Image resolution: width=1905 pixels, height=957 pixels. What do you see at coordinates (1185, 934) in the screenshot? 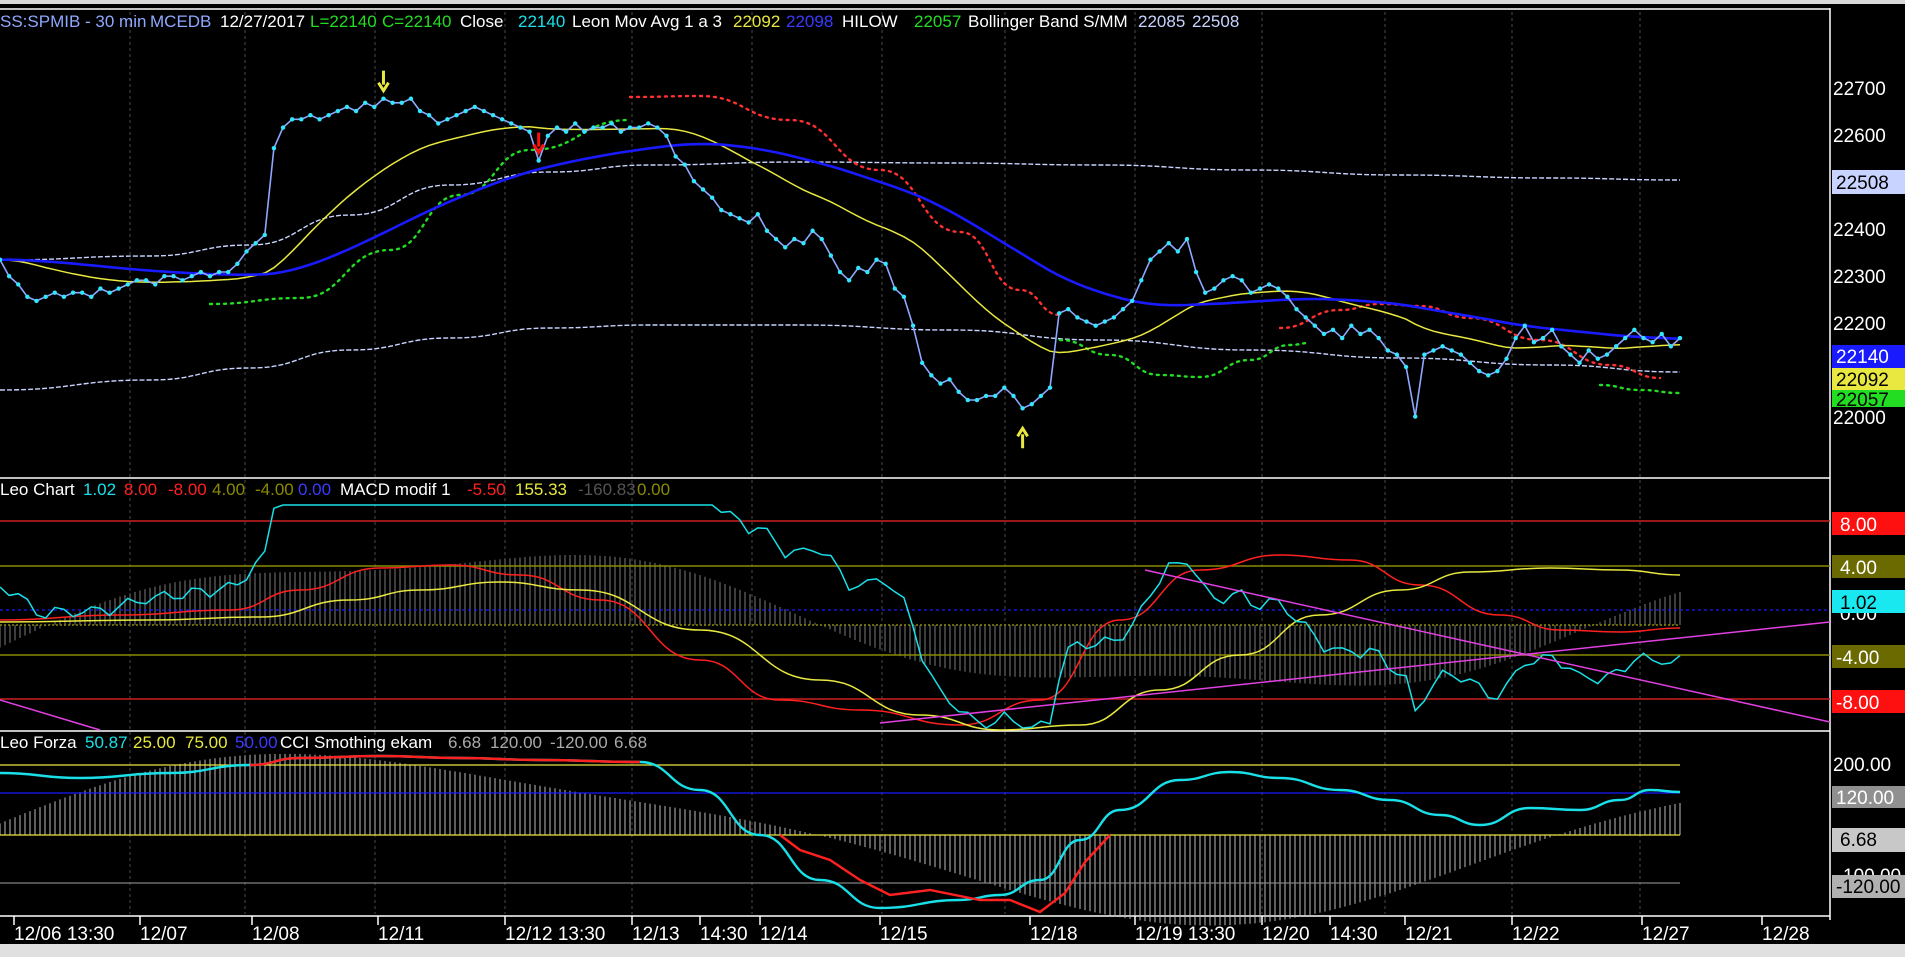
I see `time-label: 12/19 13:30` at bounding box center [1185, 934].